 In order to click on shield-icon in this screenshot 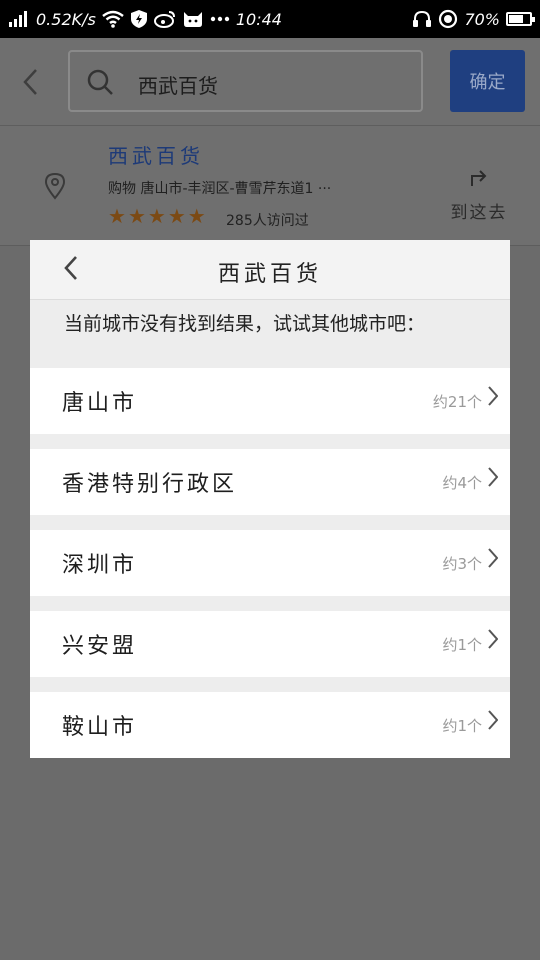, I will do `click(139, 19)`.